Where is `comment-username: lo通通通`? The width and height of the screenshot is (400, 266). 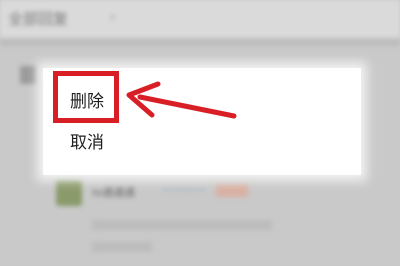 comment-username: lo通通通 is located at coordinates (113, 192).